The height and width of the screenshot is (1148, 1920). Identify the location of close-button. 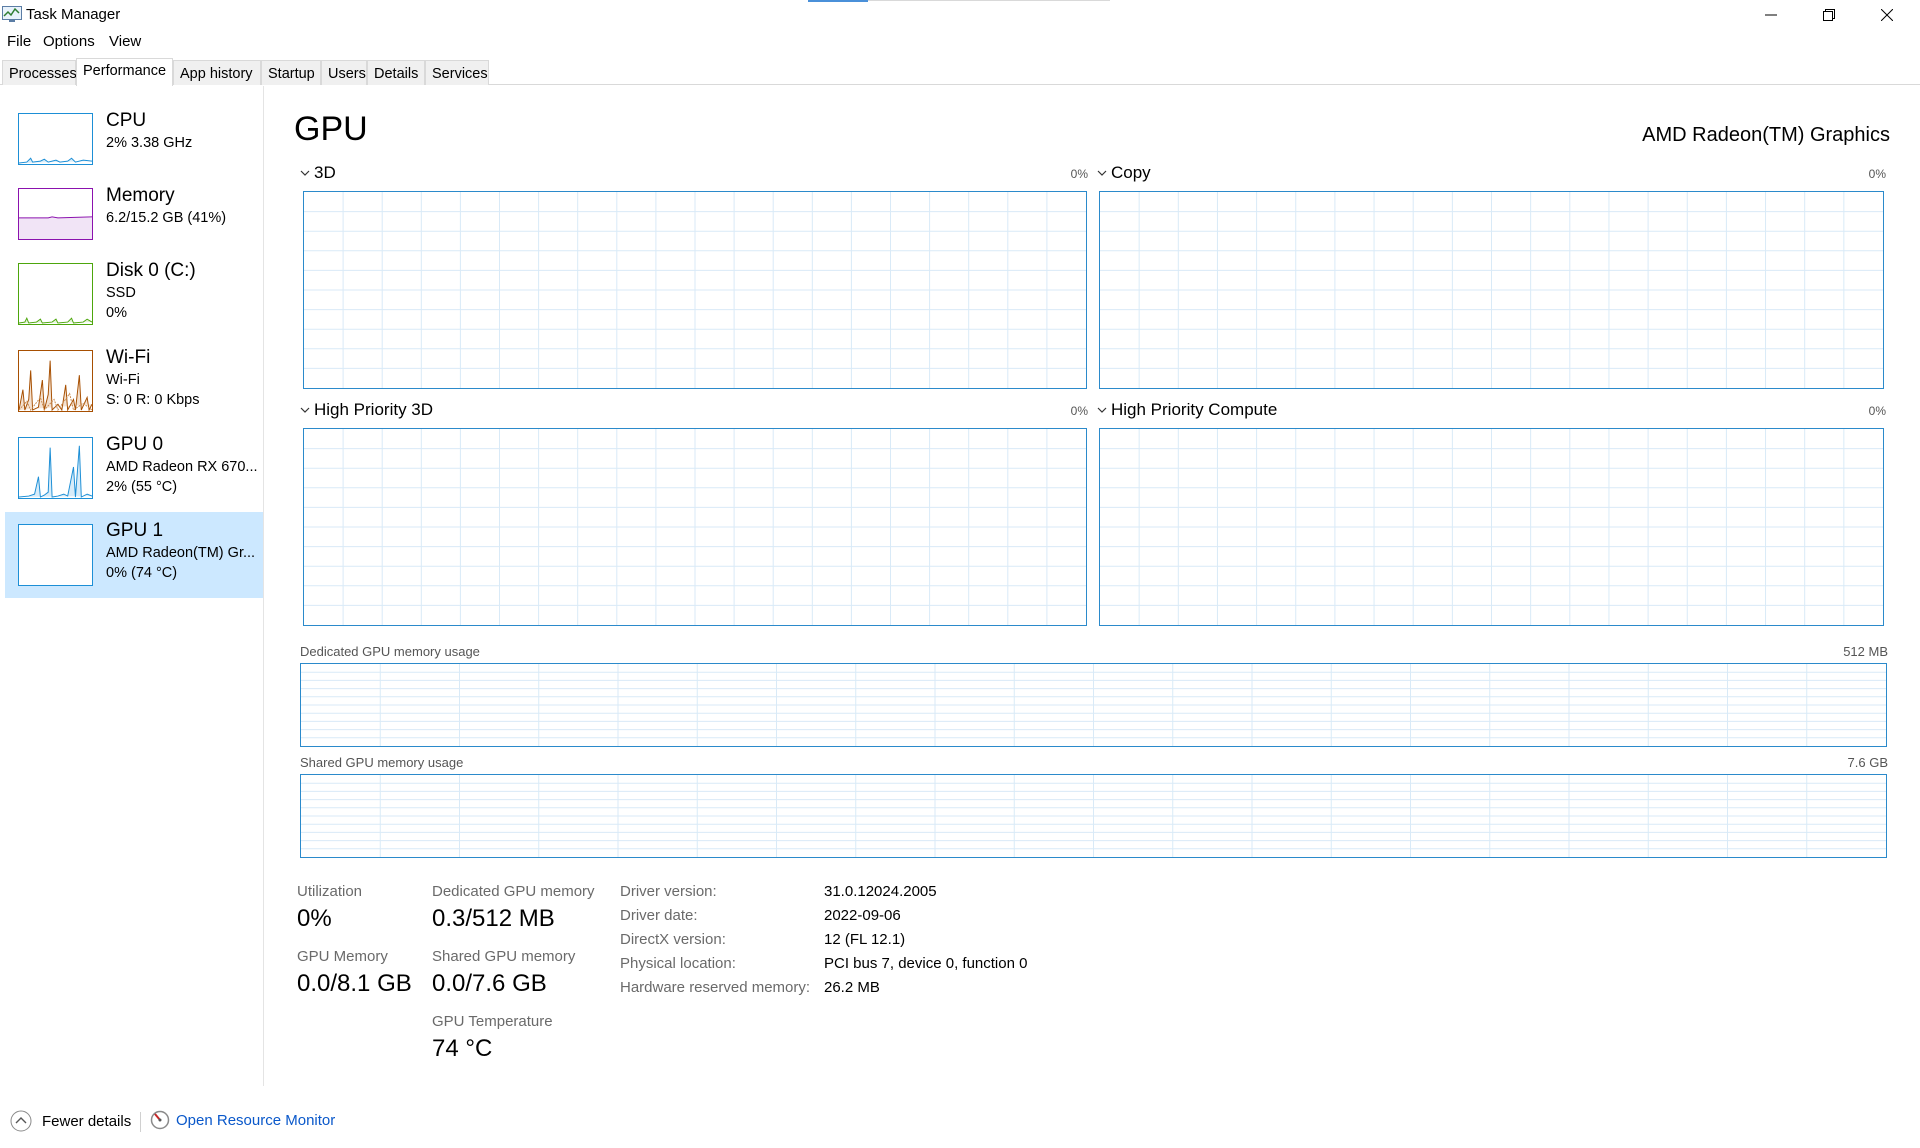
(1887, 15).